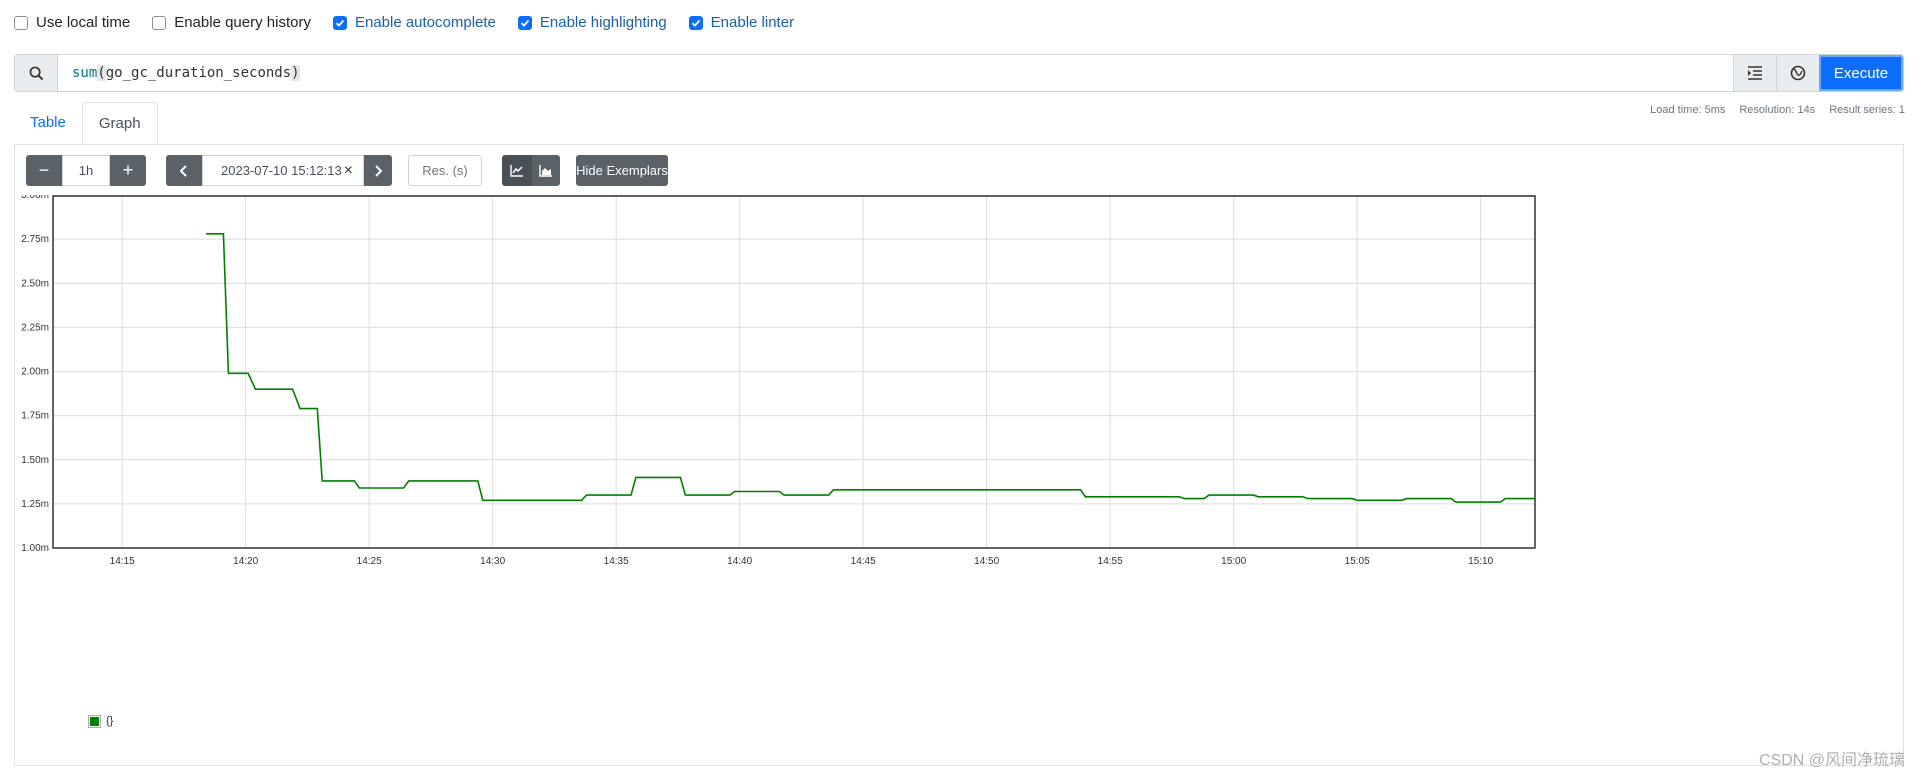 This screenshot has height=780, width=1919. What do you see at coordinates (1110, 561) in the screenshot?
I see `x-tick-label: 14:55` at bounding box center [1110, 561].